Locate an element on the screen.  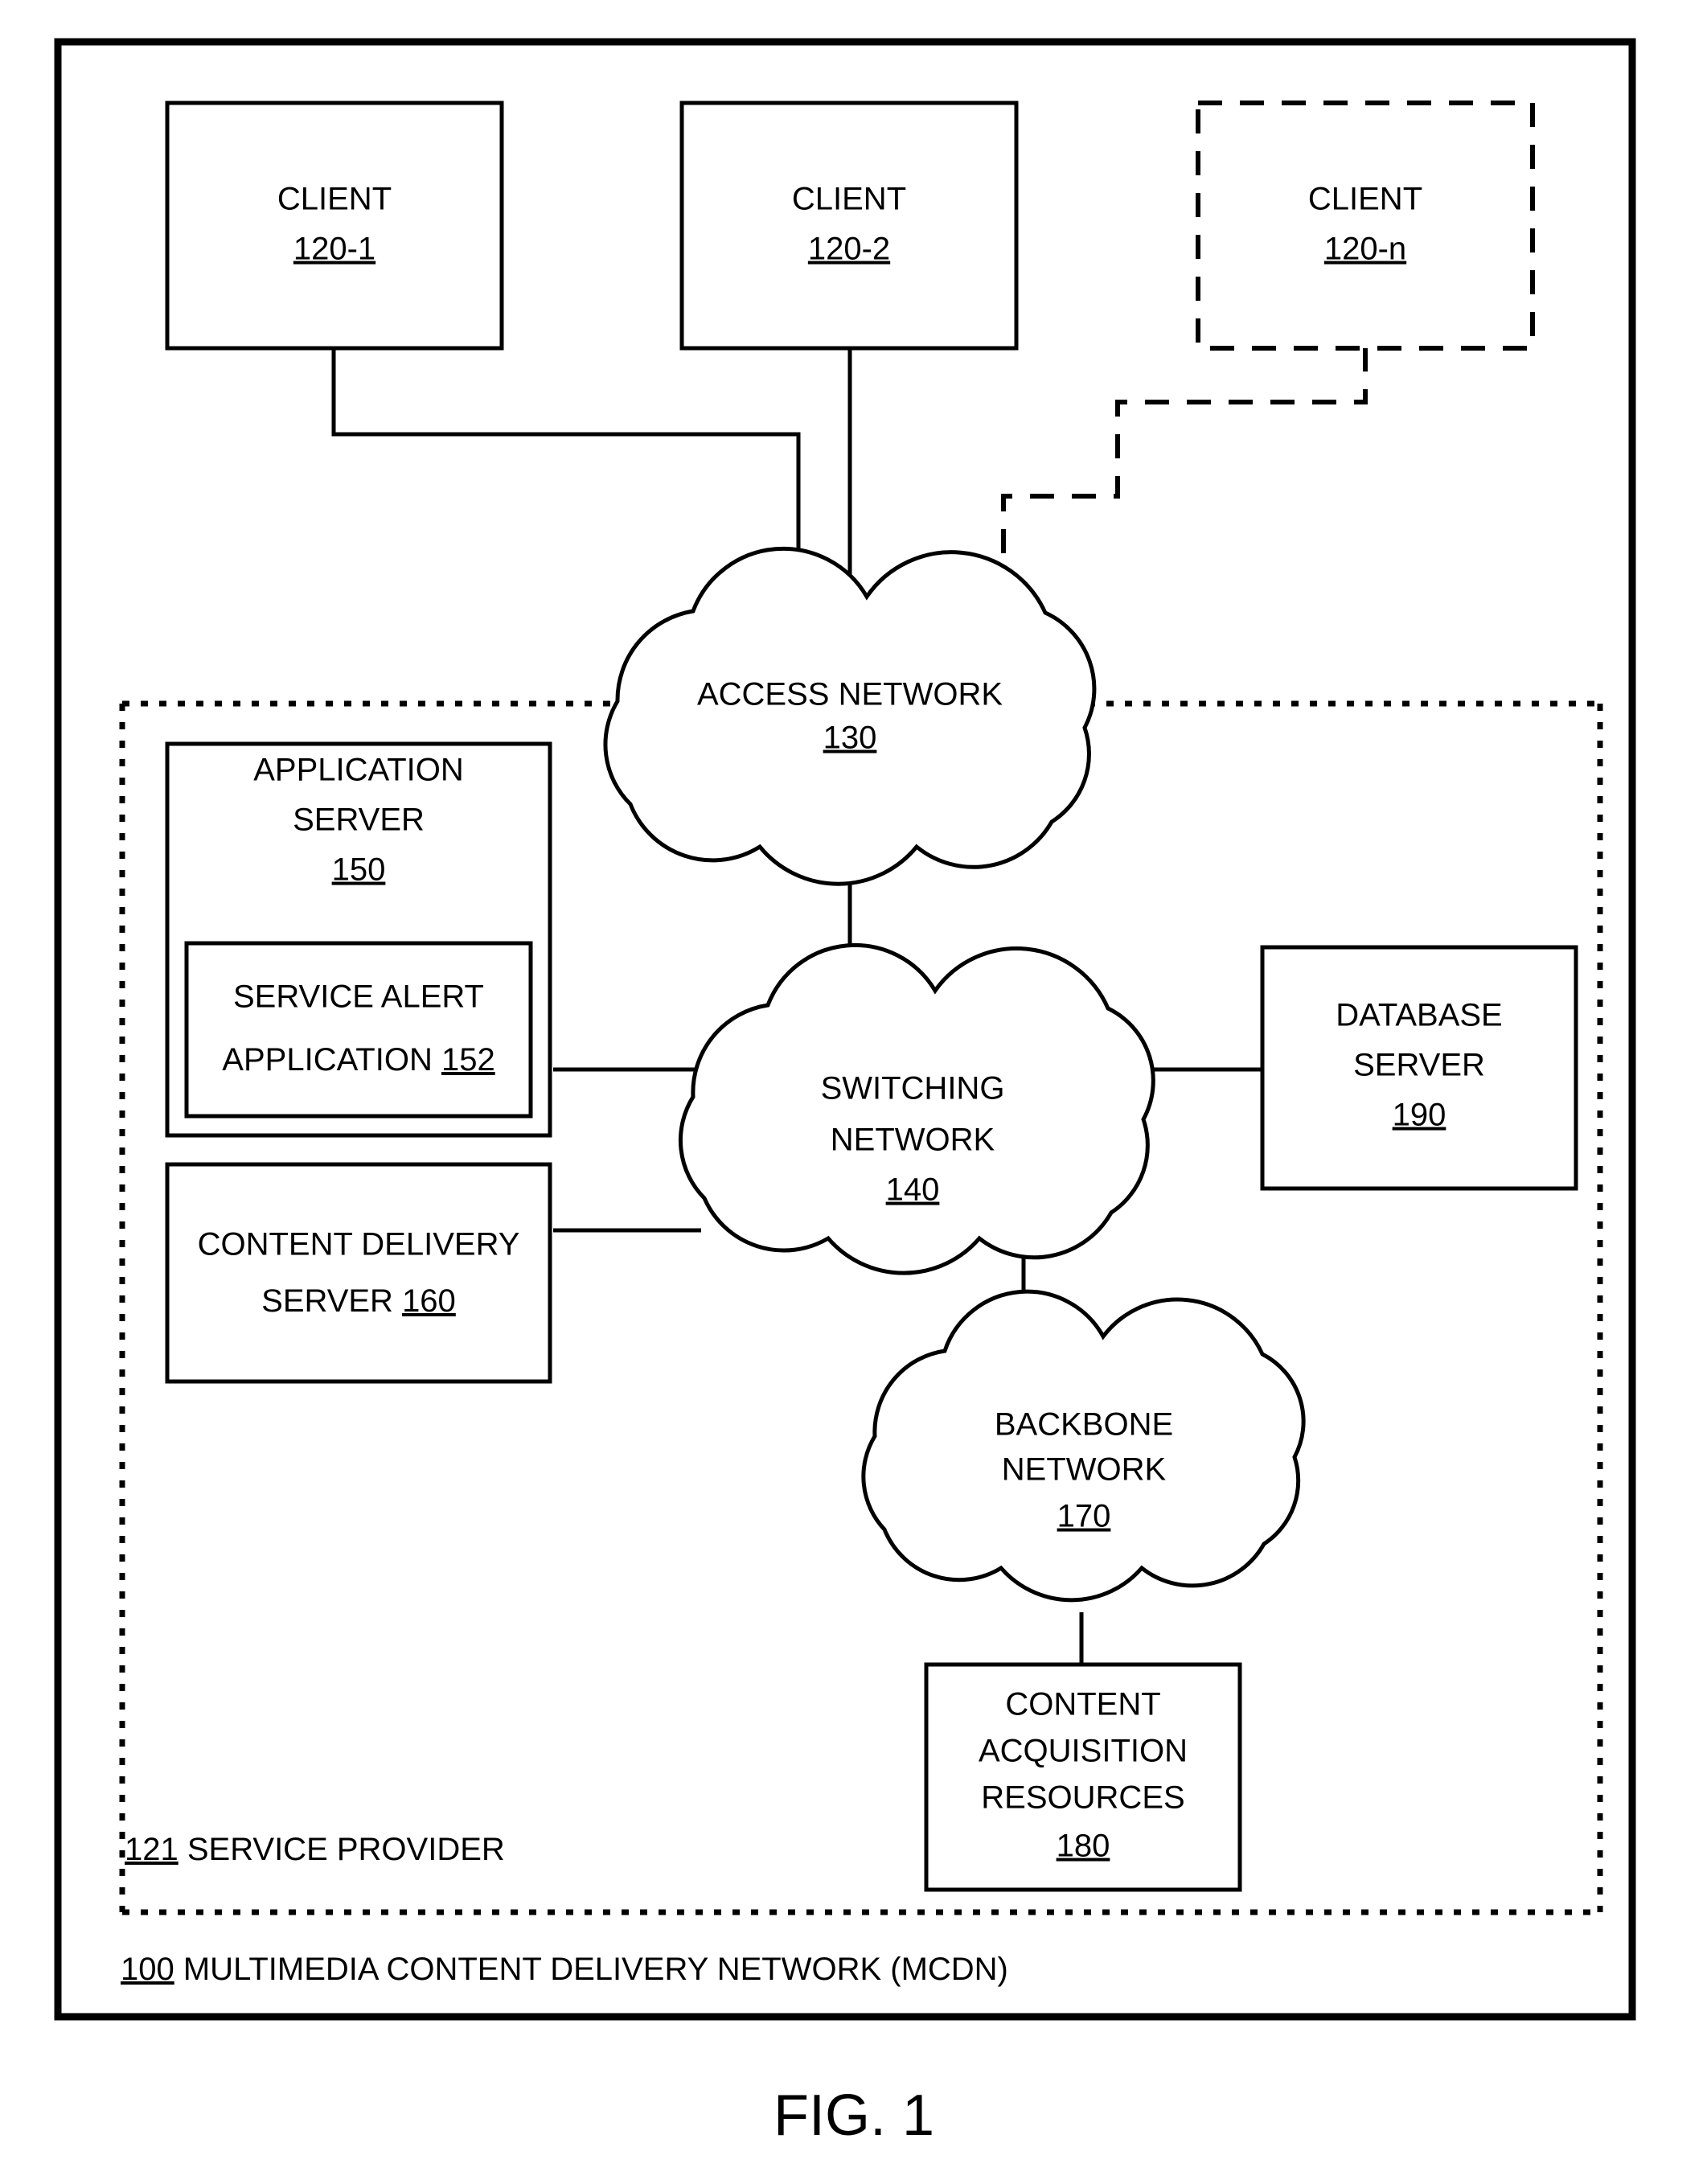
service-provider-label-group: 121 SERVICE PROVIDER is located at coordinates (315, 1850).